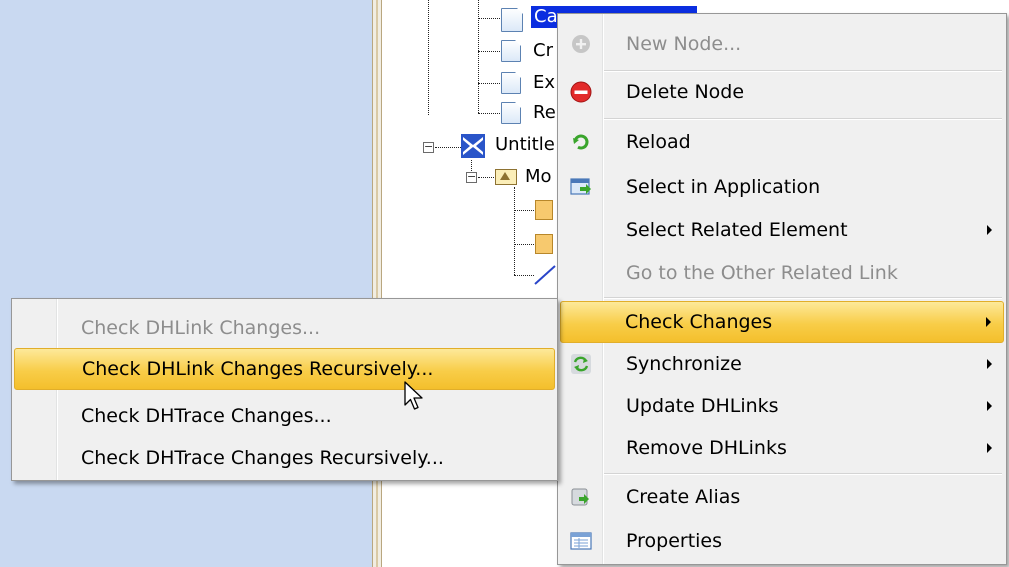  Describe the element at coordinates (580, 497) in the screenshot. I see `create-alias-icon` at that location.